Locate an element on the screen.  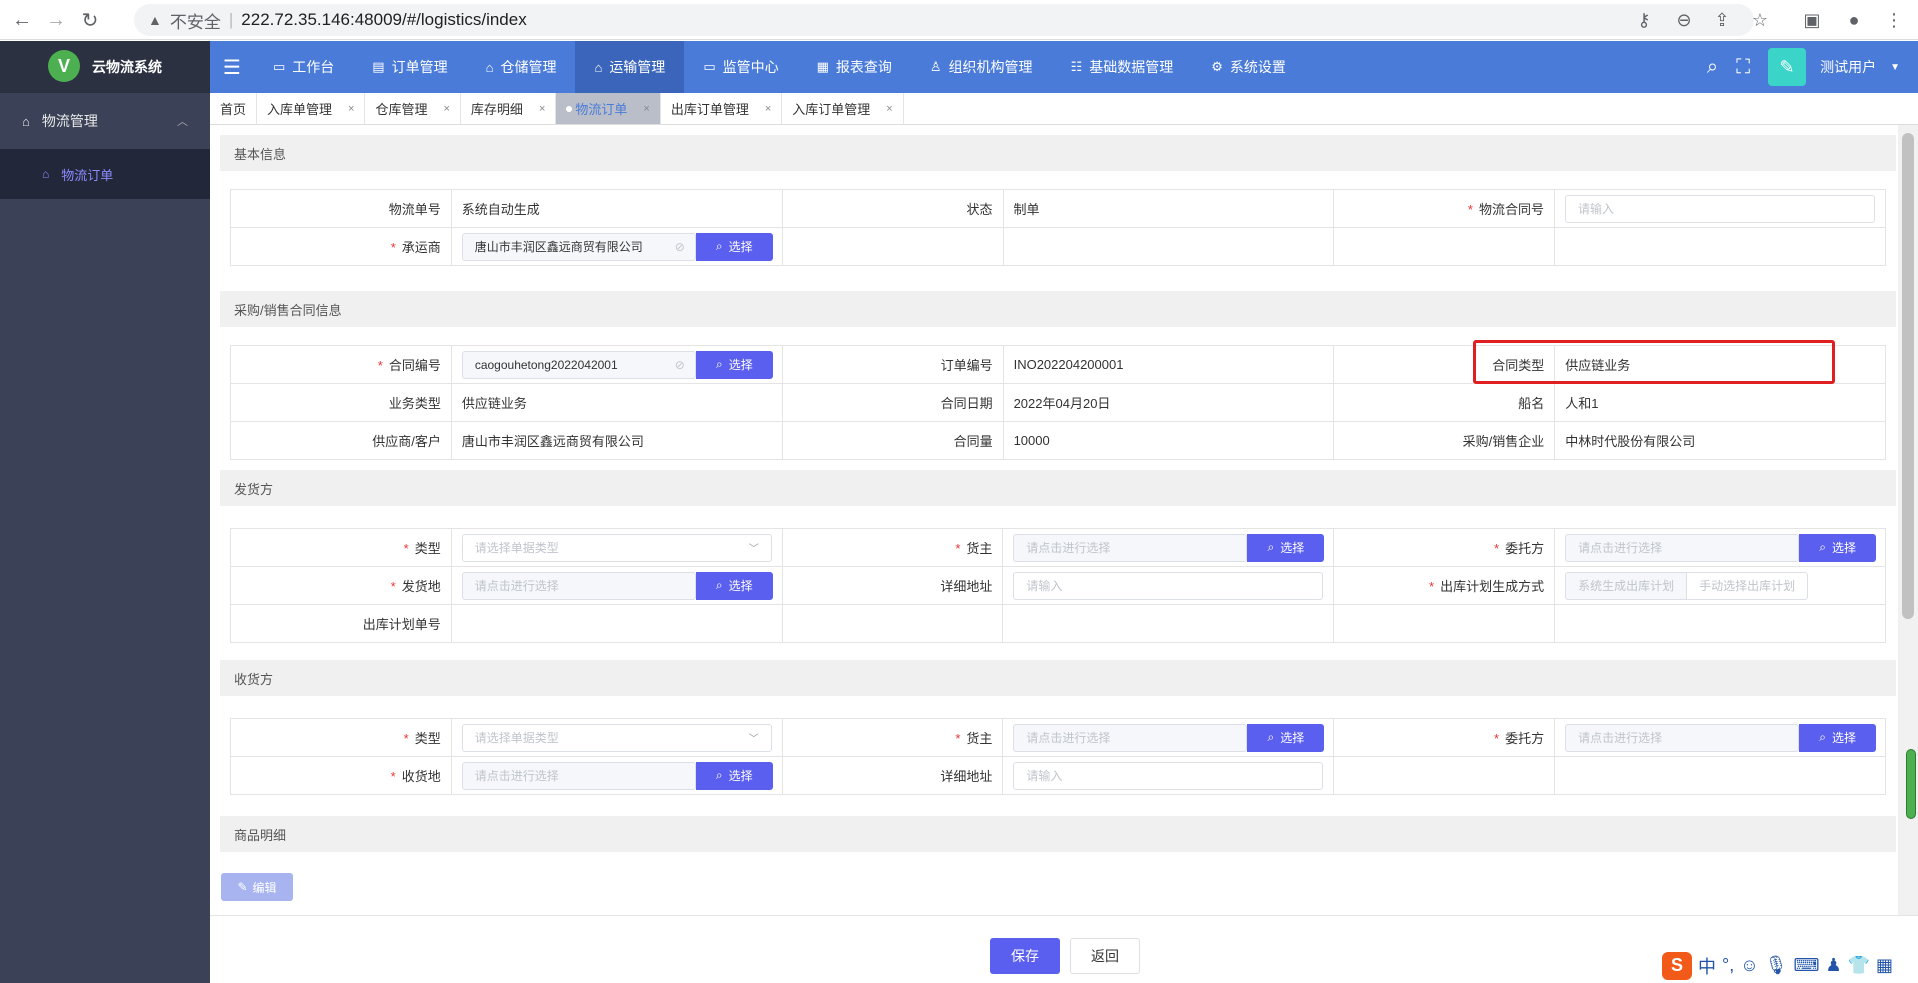
edit-button: ✎ 编辑 is located at coordinates (257, 887).